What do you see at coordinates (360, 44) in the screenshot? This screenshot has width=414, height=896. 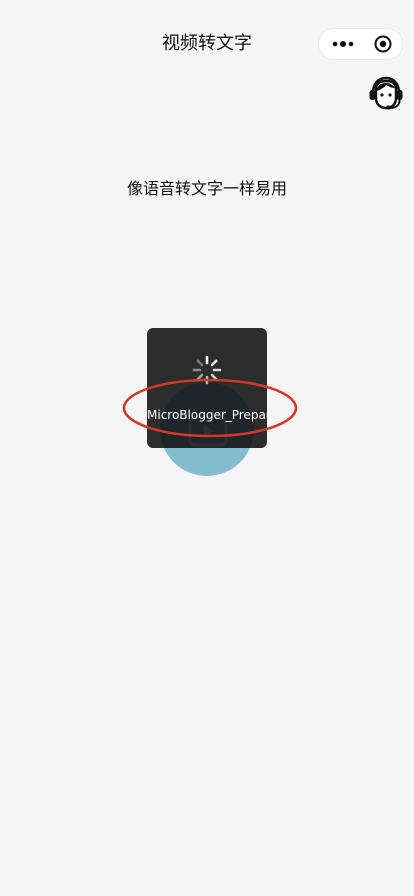 I see `mini-program-capsule` at bounding box center [360, 44].